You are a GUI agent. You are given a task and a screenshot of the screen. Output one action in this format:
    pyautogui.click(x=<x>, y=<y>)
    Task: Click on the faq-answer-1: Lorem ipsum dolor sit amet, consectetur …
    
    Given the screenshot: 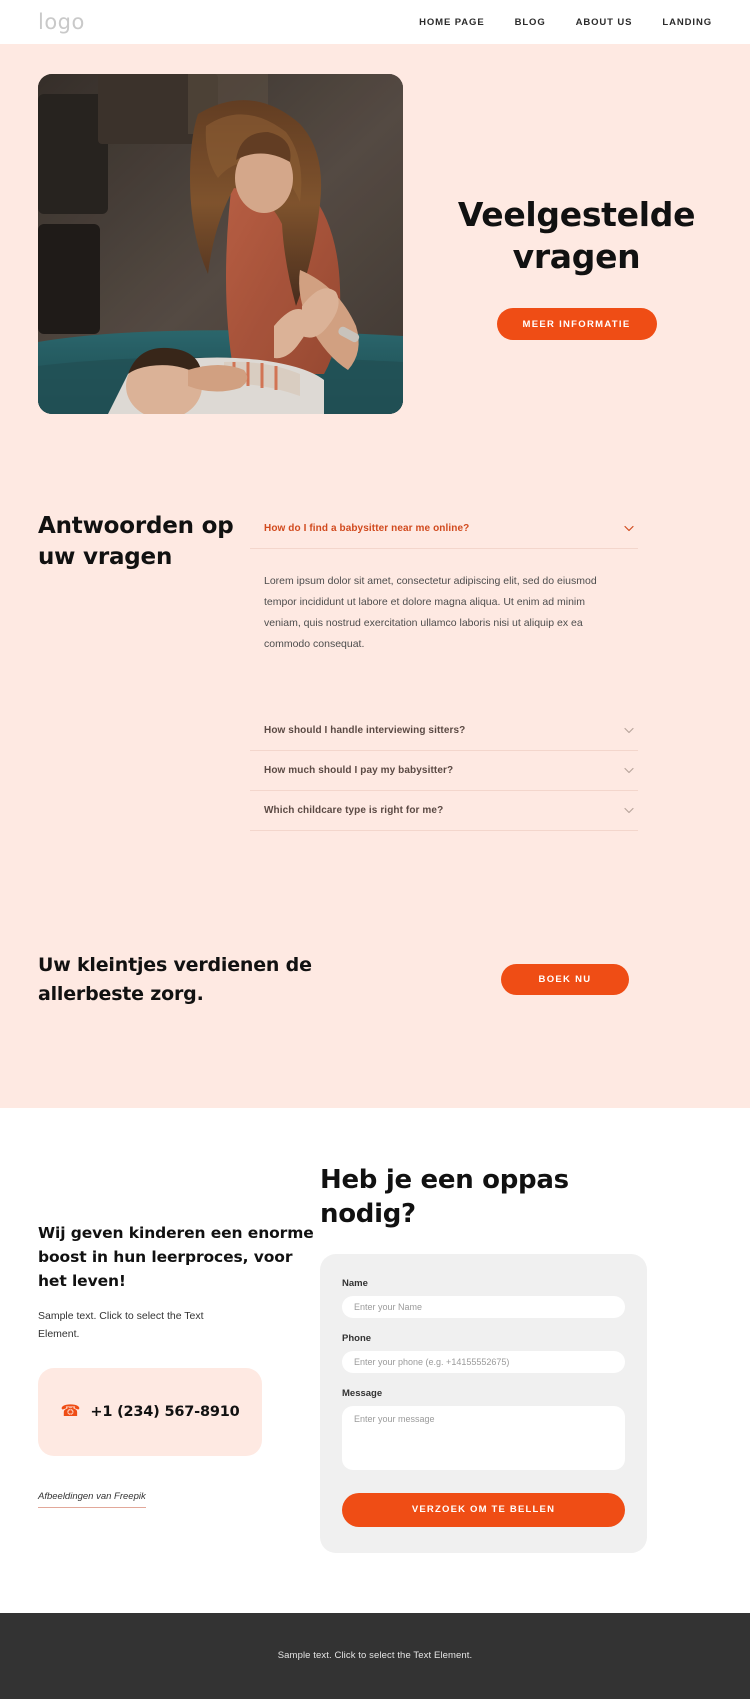 What is the action you would take?
    pyautogui.click(x=430, y=612)
    